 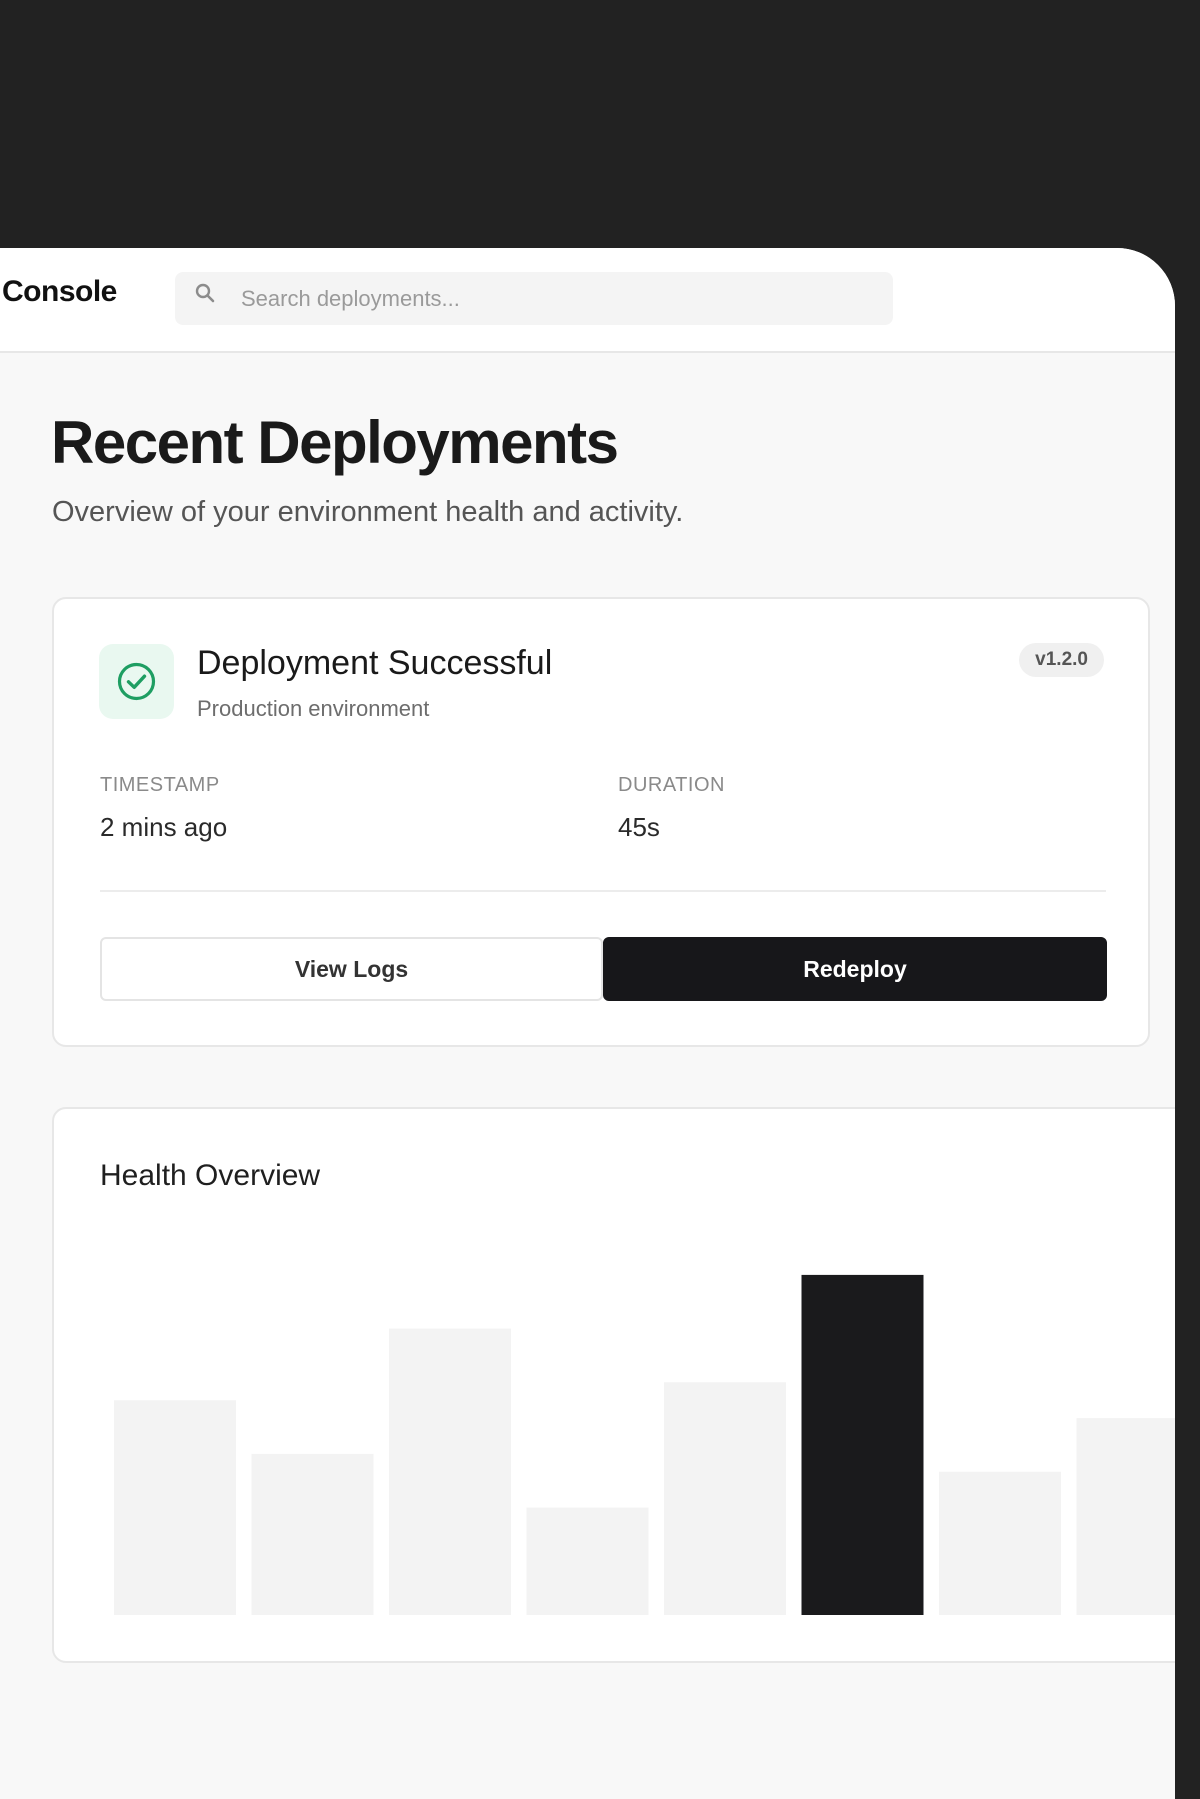 I want to click on deployment-status-title: Deployment Successful, so click(x=375, y=663).